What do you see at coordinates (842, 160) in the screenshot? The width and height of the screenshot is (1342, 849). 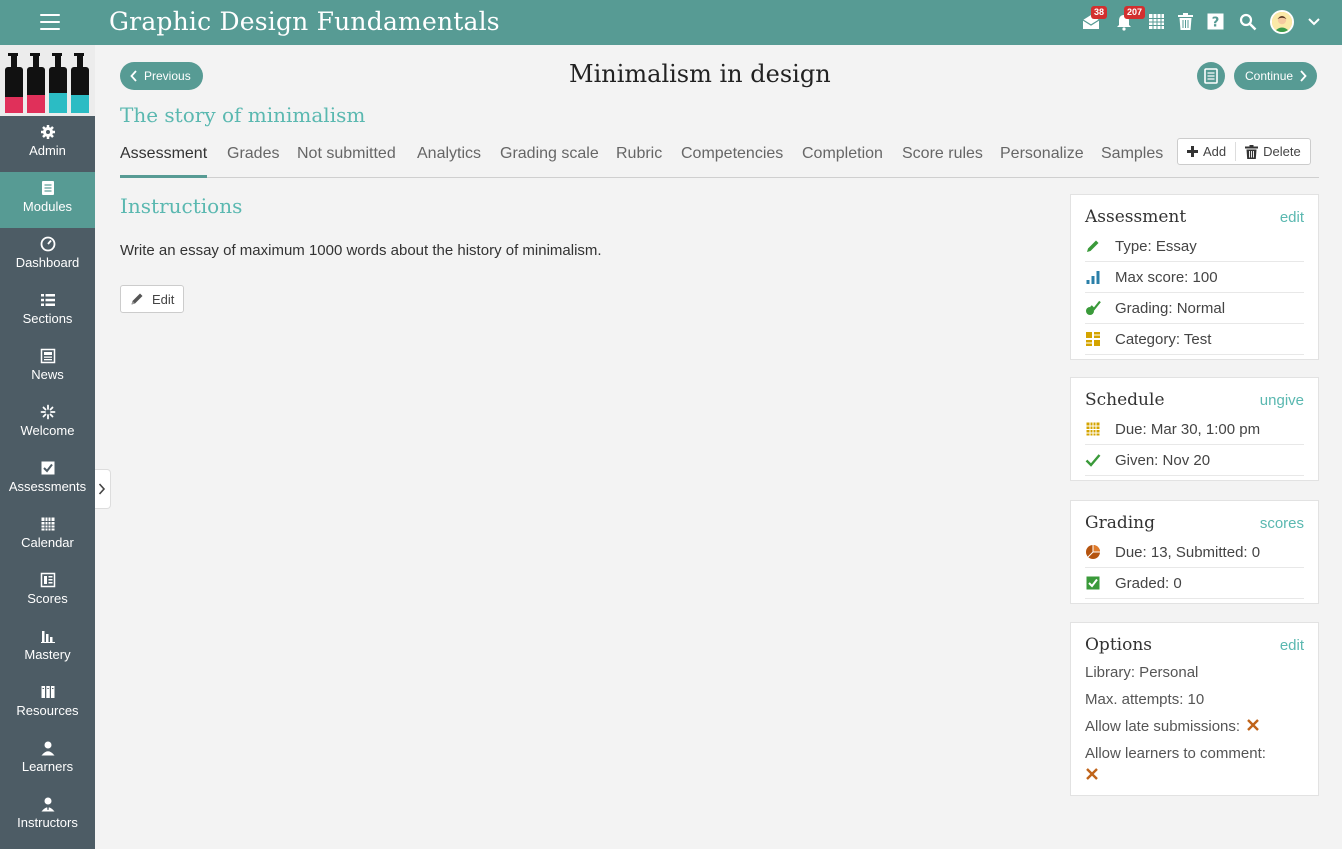 I see `tab-completion: Completion` at bounding box center [842, 160].